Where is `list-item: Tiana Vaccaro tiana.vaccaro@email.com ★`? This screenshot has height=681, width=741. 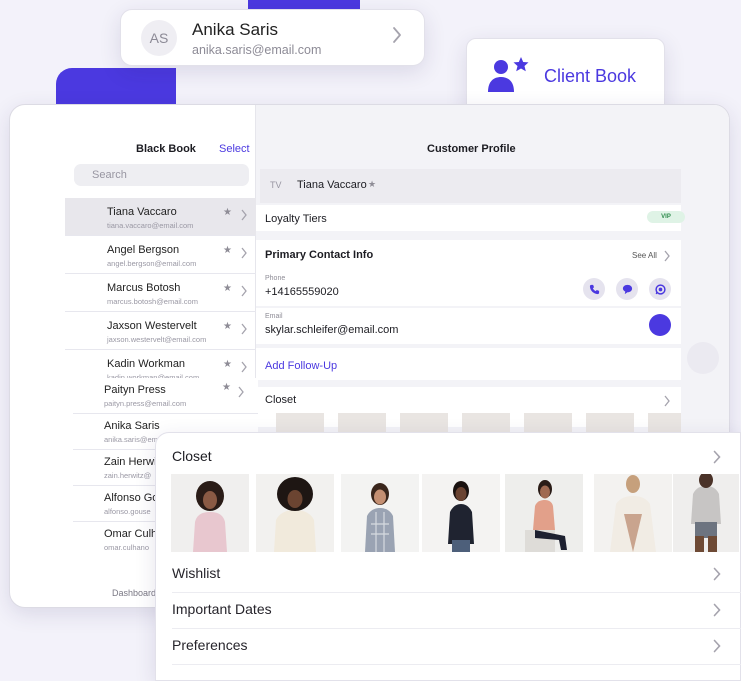
list-item: Tiana Vaccaro tiana.vaccaro@email.com ★ is located at coordinates (160, 217).